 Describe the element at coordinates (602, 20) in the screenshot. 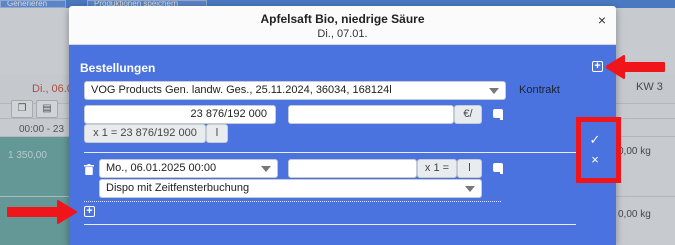

I see `close-icon: ×` at that location.